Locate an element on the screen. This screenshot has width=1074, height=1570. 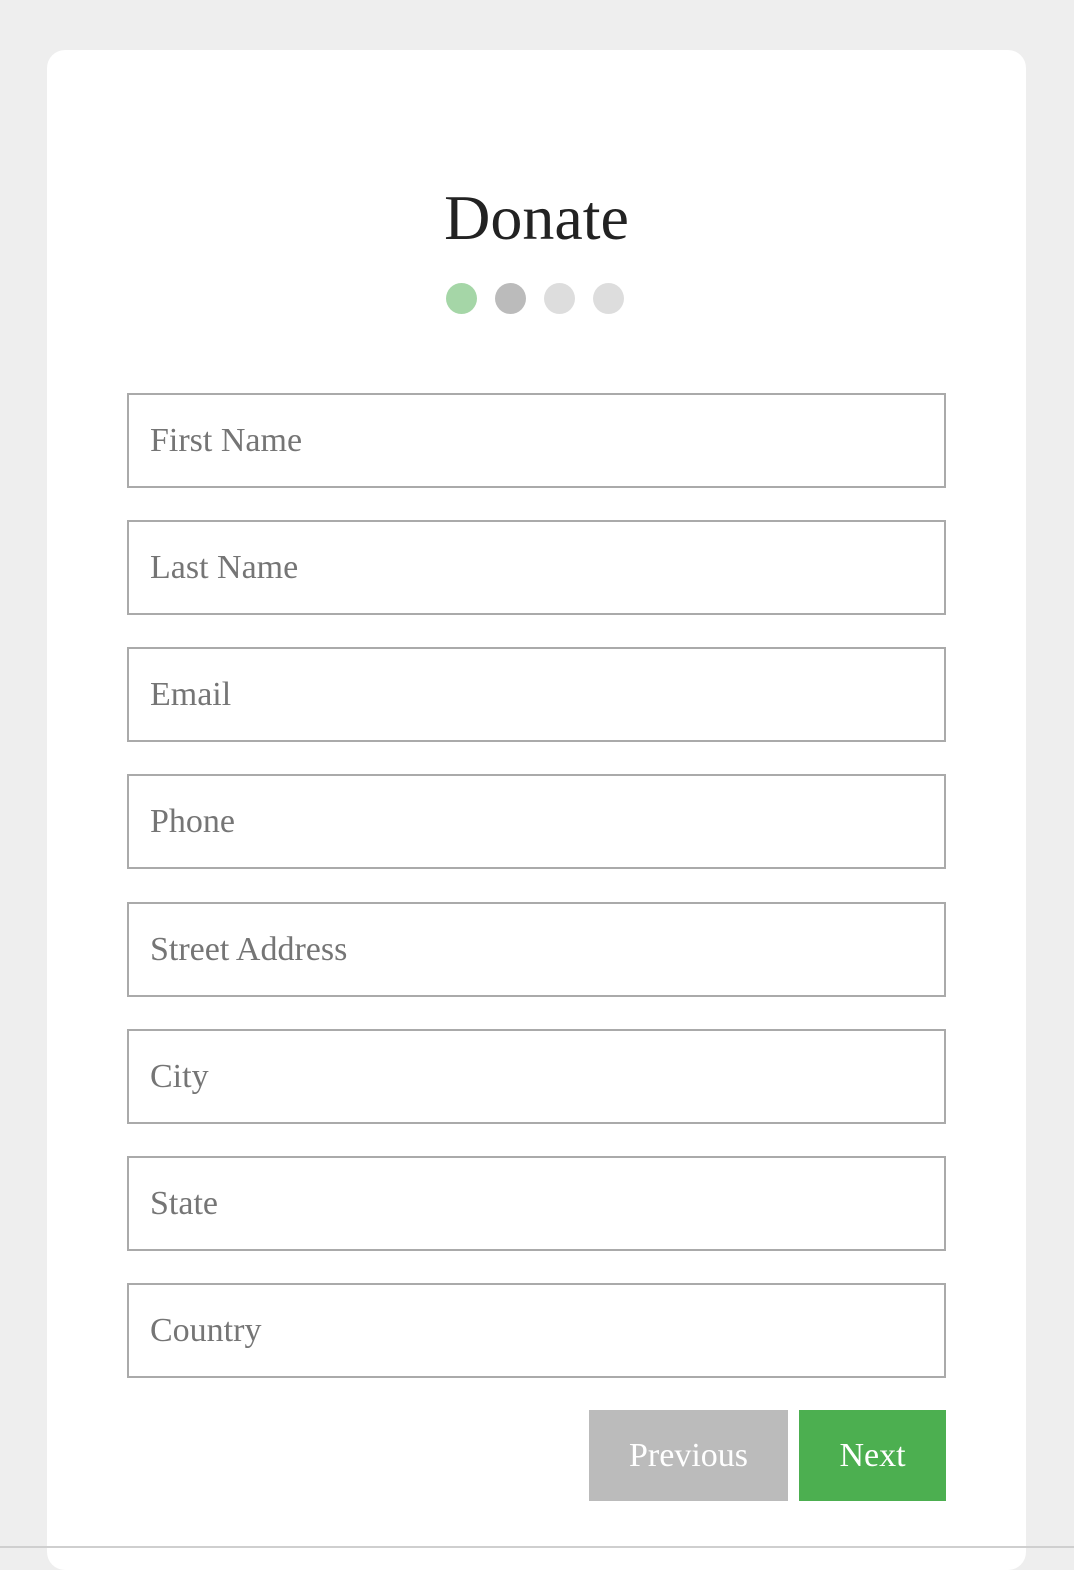
first-name-input is located at coordinates (536, 440).